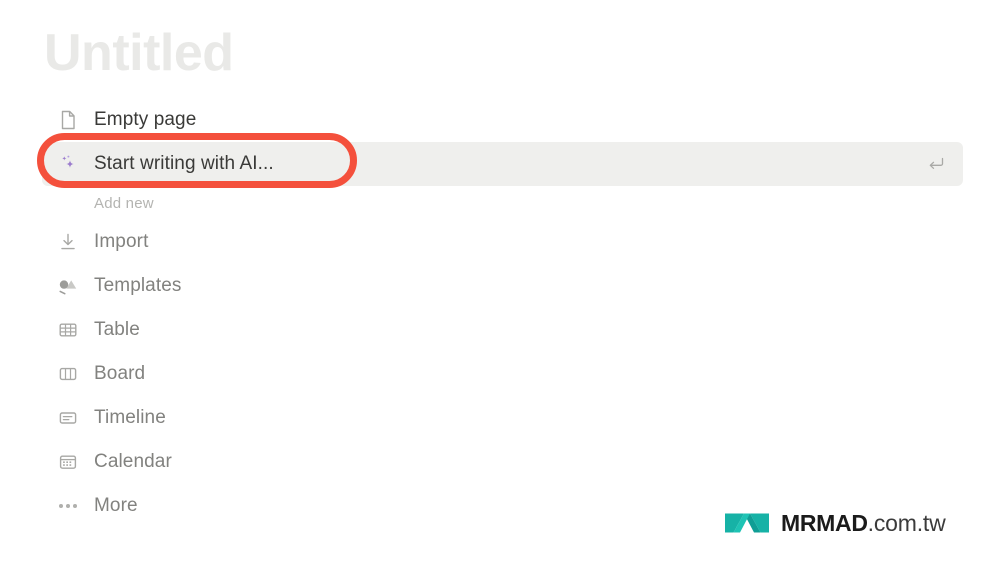 The image size is (1000, 575). Describe the element at coordinates (68, 374) in the screenshot. I see `board-columns-icon` at that location.